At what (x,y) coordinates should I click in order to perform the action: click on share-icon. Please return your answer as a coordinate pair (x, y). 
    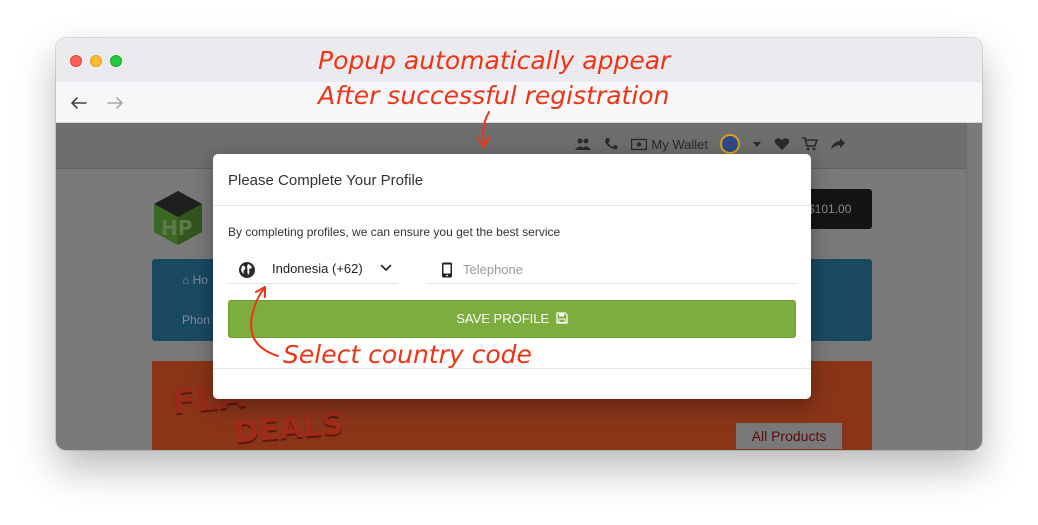
    Looking at the image, I should click on (838, 144).